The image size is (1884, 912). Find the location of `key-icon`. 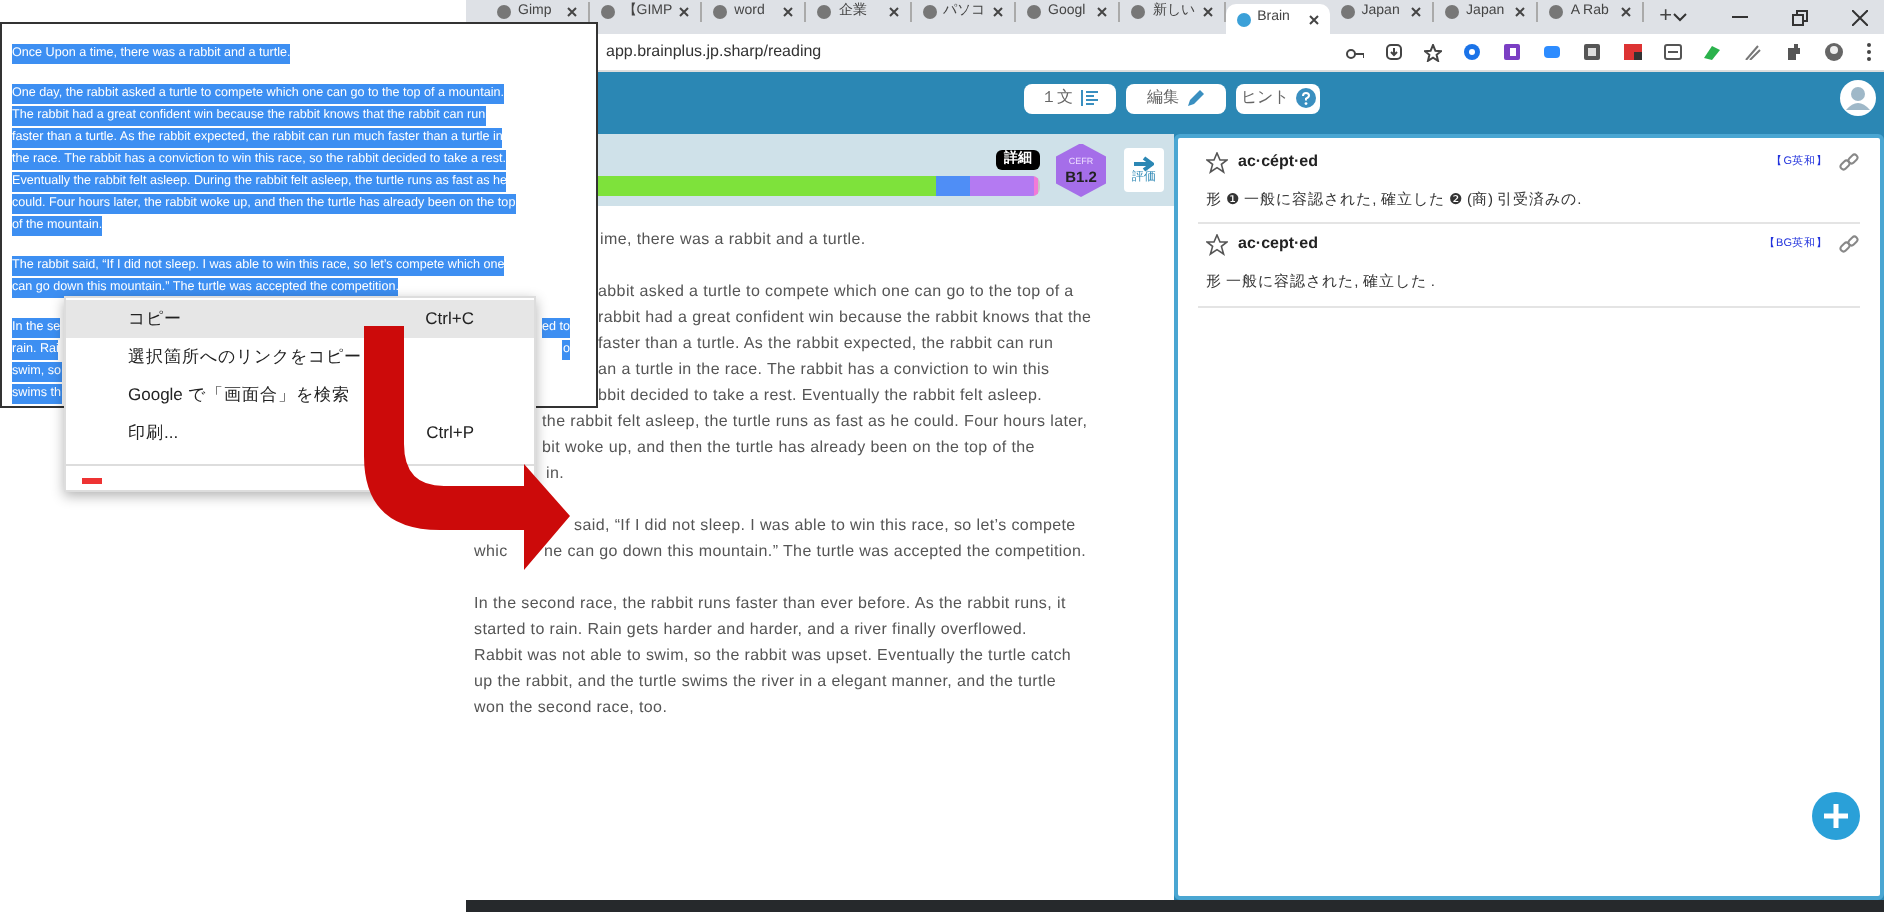

key-icon is located at coordinates (1355, 52).